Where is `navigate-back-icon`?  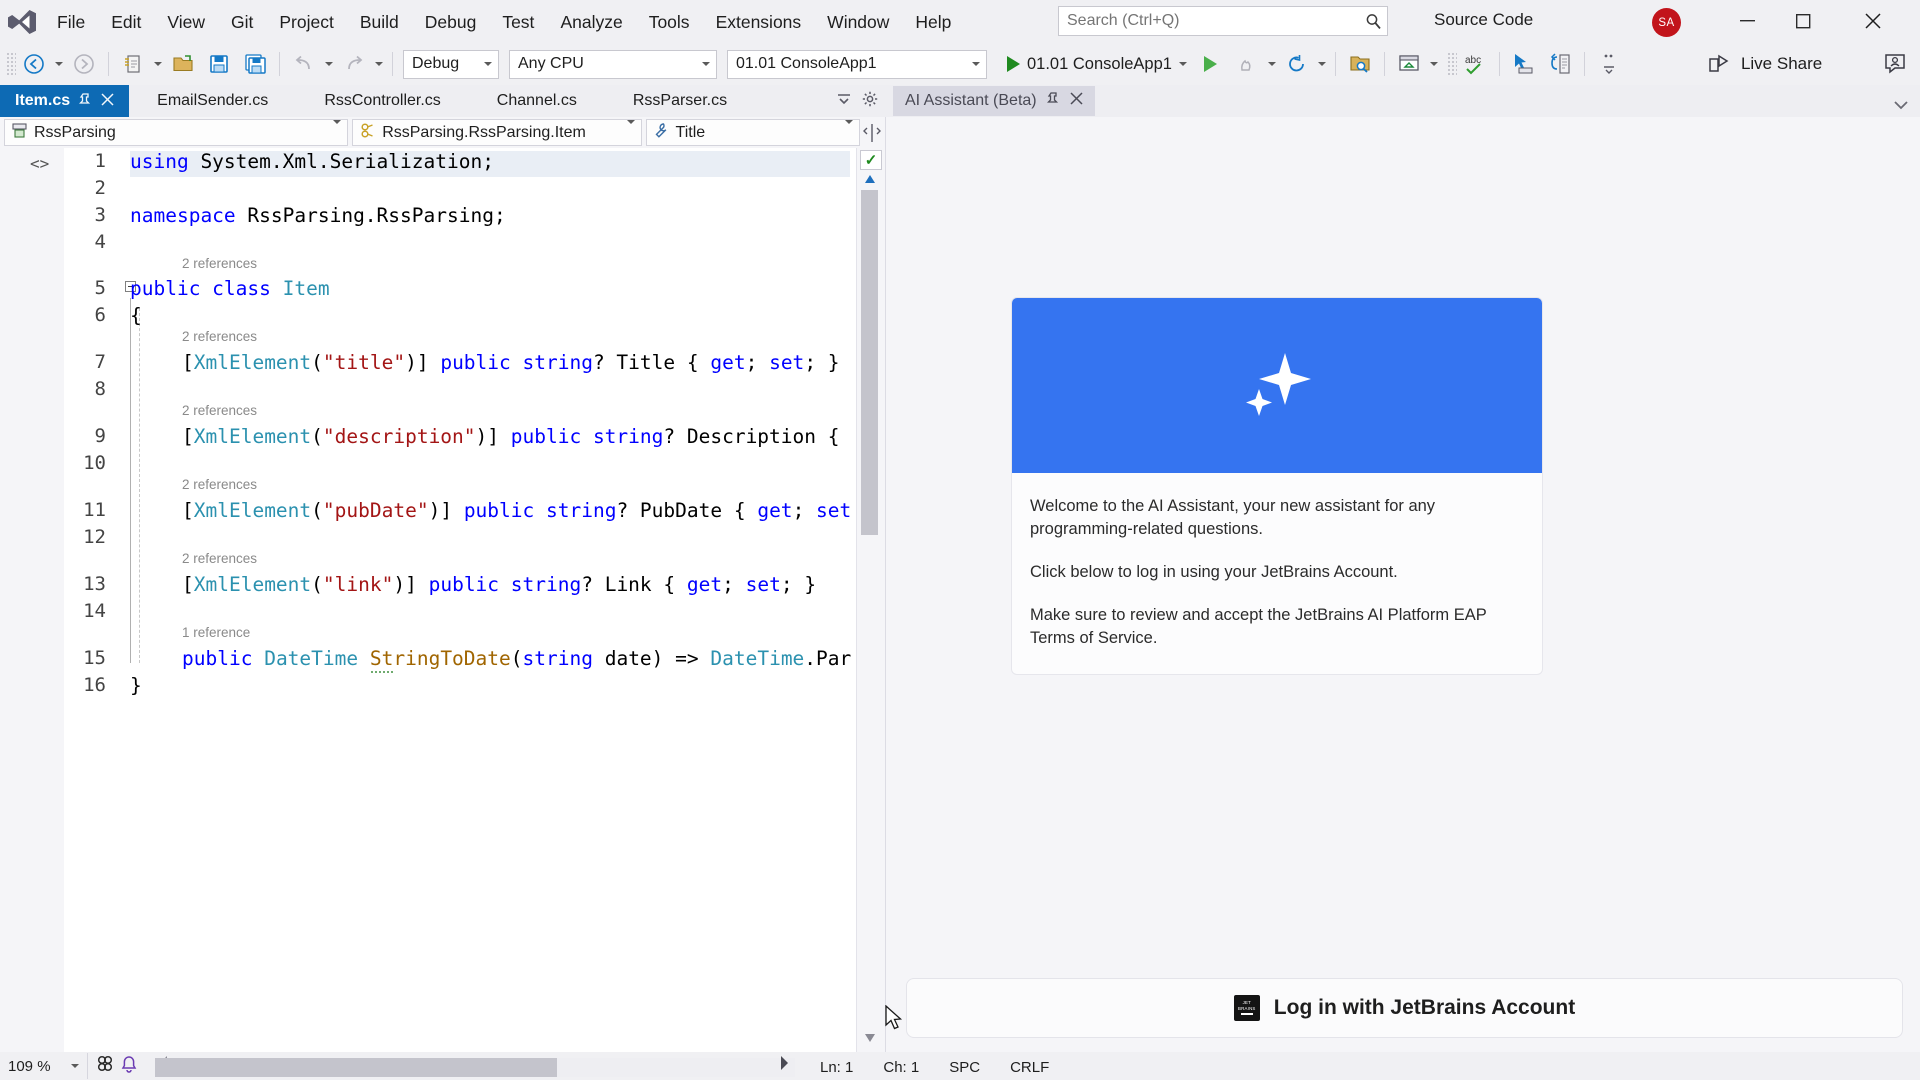
navigate-back-icon is located at coordinates (34, 64).